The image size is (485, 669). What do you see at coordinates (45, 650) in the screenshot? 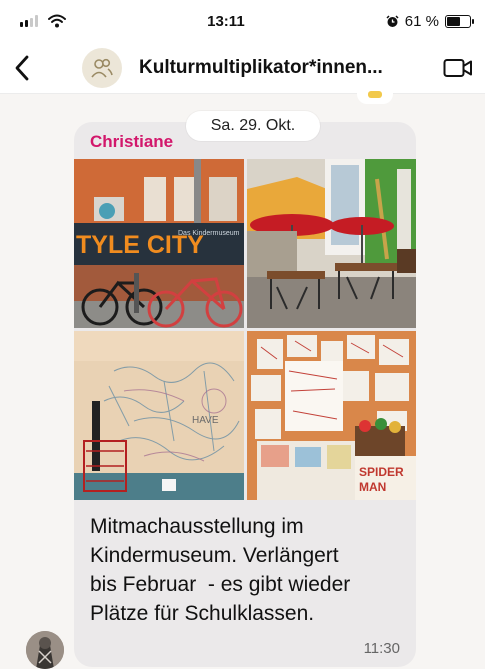
I see `sender-avatar` at bounding box center [45, 650].